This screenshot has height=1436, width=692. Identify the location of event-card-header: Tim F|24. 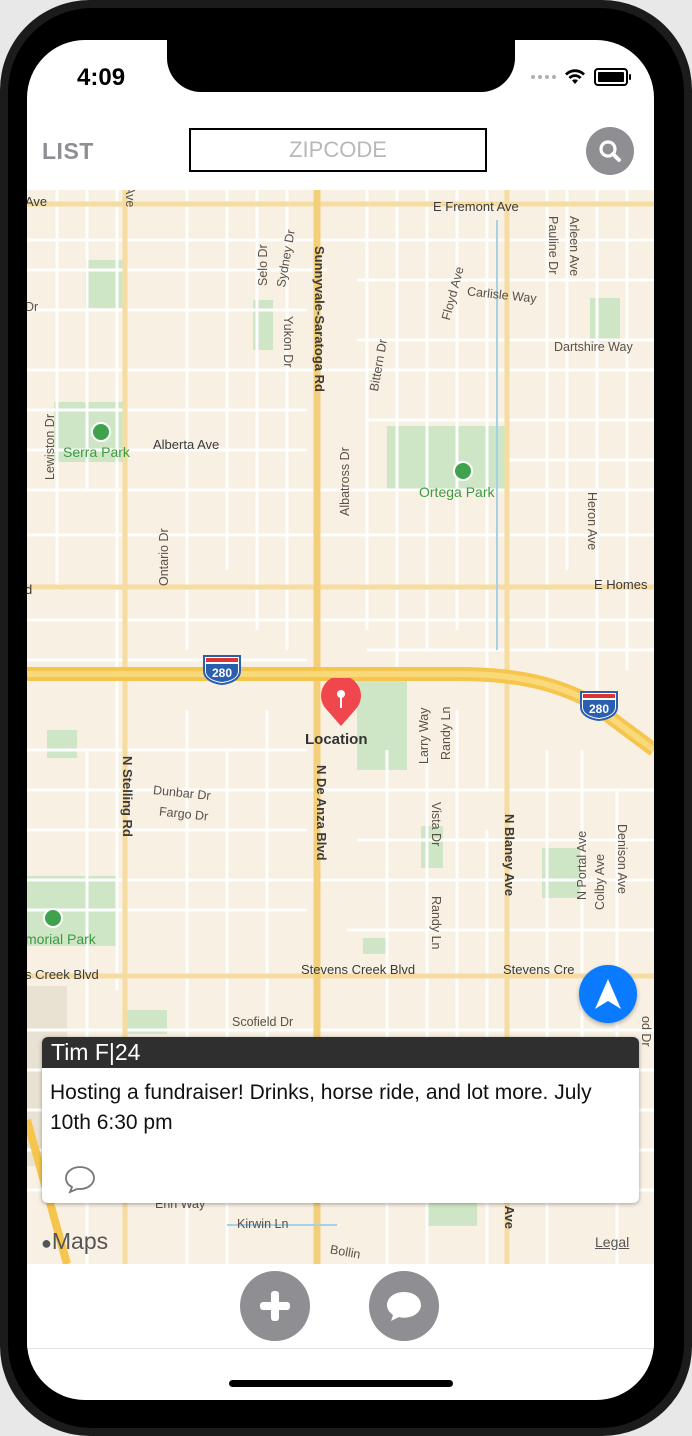
(340, 1052).